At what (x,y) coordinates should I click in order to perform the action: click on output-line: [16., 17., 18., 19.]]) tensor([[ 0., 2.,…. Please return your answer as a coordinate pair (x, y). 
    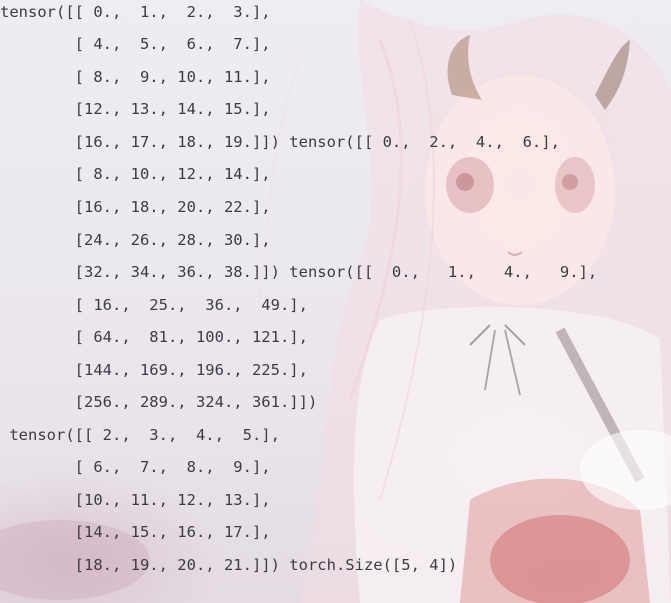
    Looking at the image, I should click on (280, 142).